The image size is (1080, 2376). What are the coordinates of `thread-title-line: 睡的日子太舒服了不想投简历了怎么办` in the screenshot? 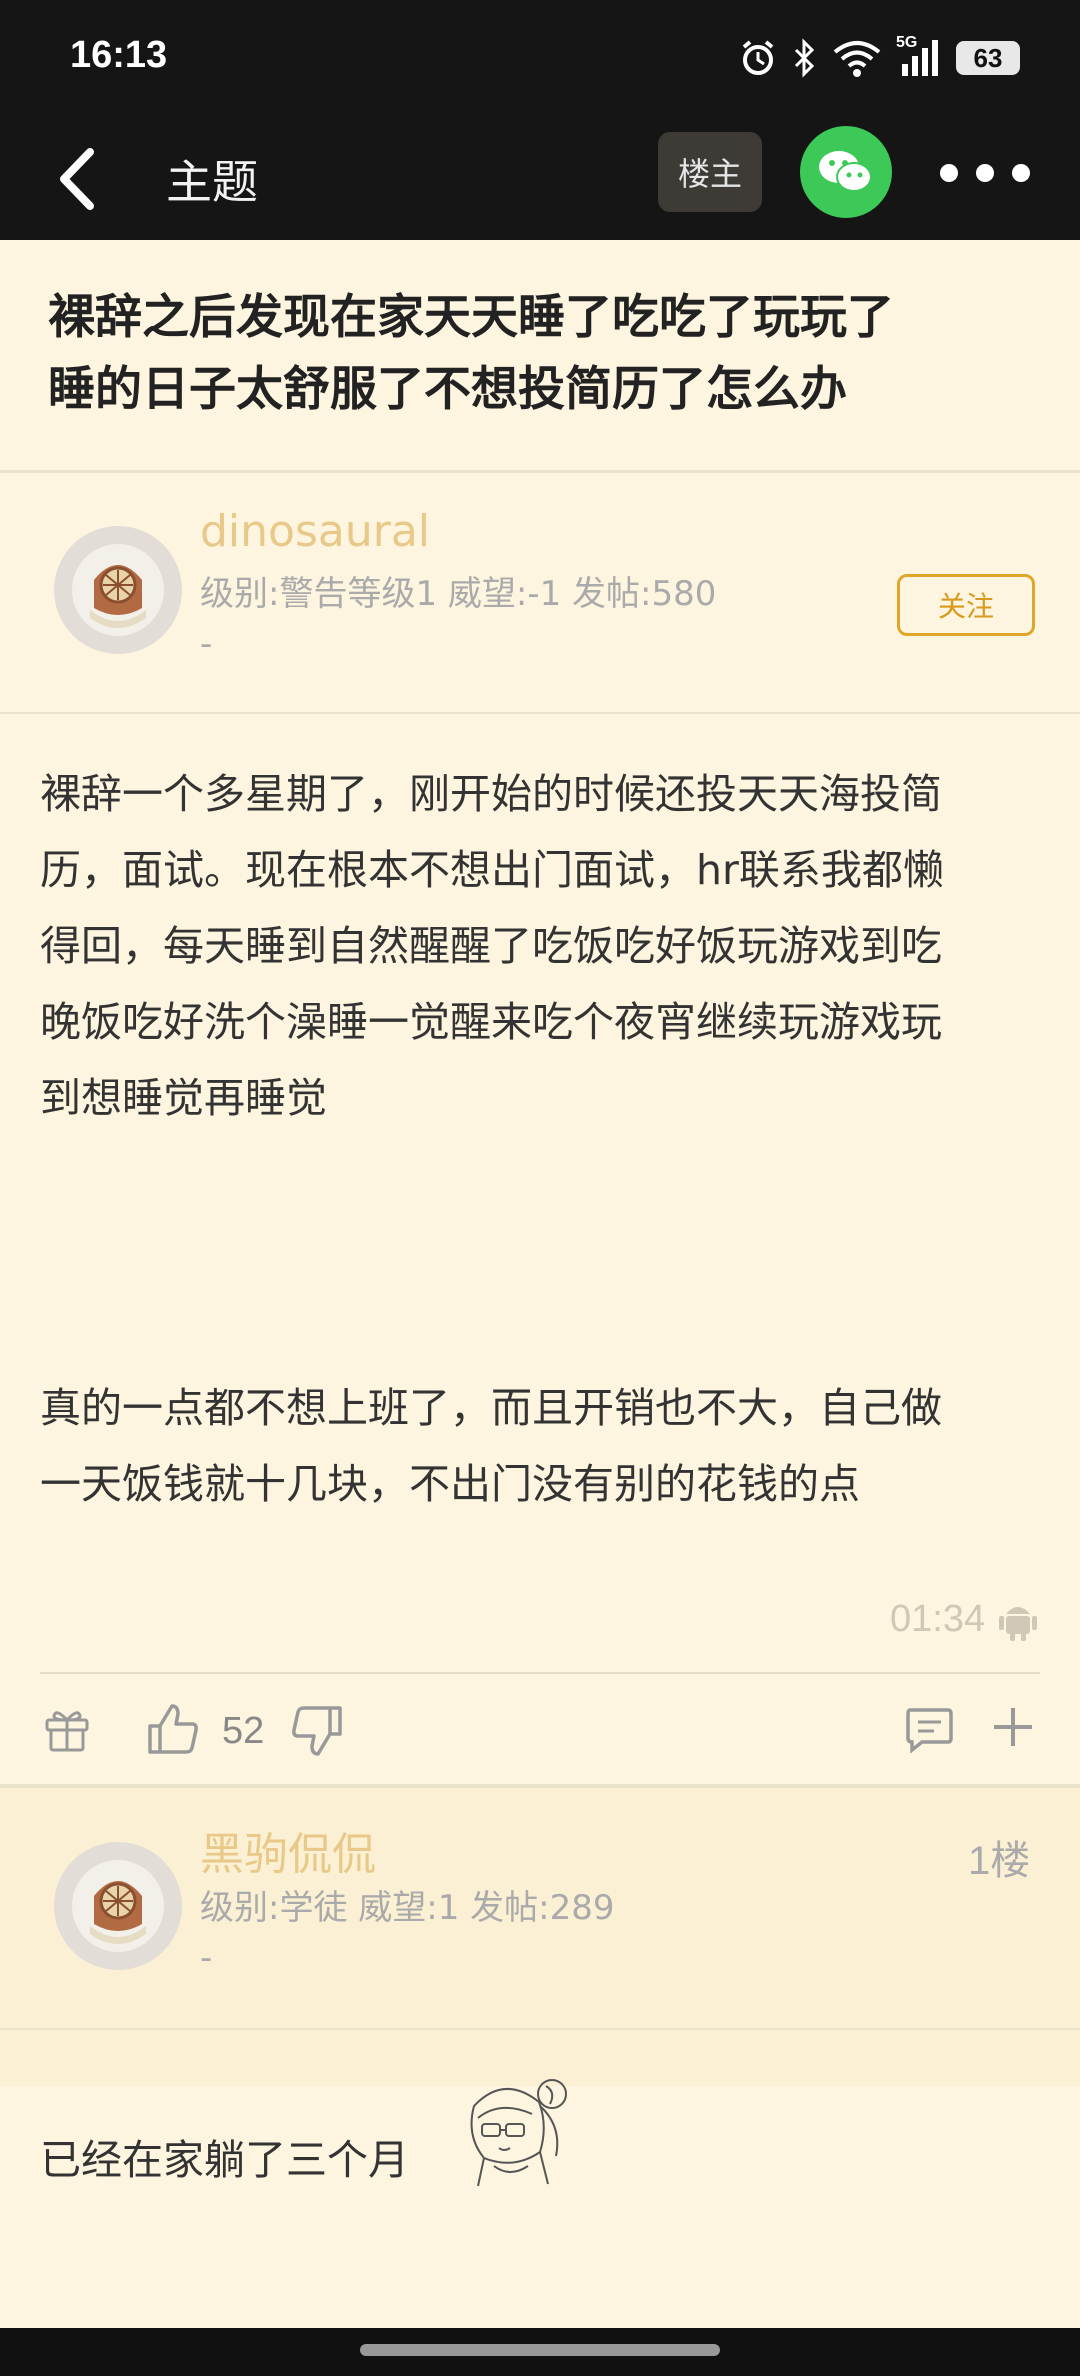 It's located at (447, 389).